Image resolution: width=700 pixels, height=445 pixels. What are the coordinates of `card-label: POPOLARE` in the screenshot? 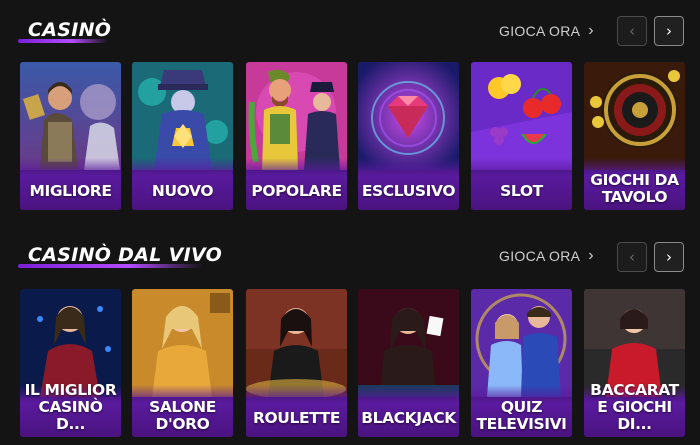 It's located at (296, 191).